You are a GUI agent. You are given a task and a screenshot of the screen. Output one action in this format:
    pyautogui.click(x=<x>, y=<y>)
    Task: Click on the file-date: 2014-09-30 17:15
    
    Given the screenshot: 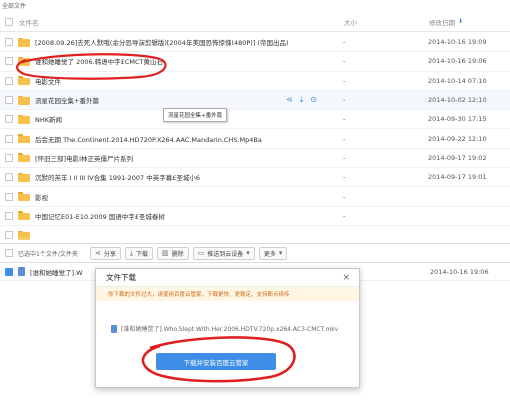 What is the action you would take?
    pyautogui.click(x=457, y=119)
    